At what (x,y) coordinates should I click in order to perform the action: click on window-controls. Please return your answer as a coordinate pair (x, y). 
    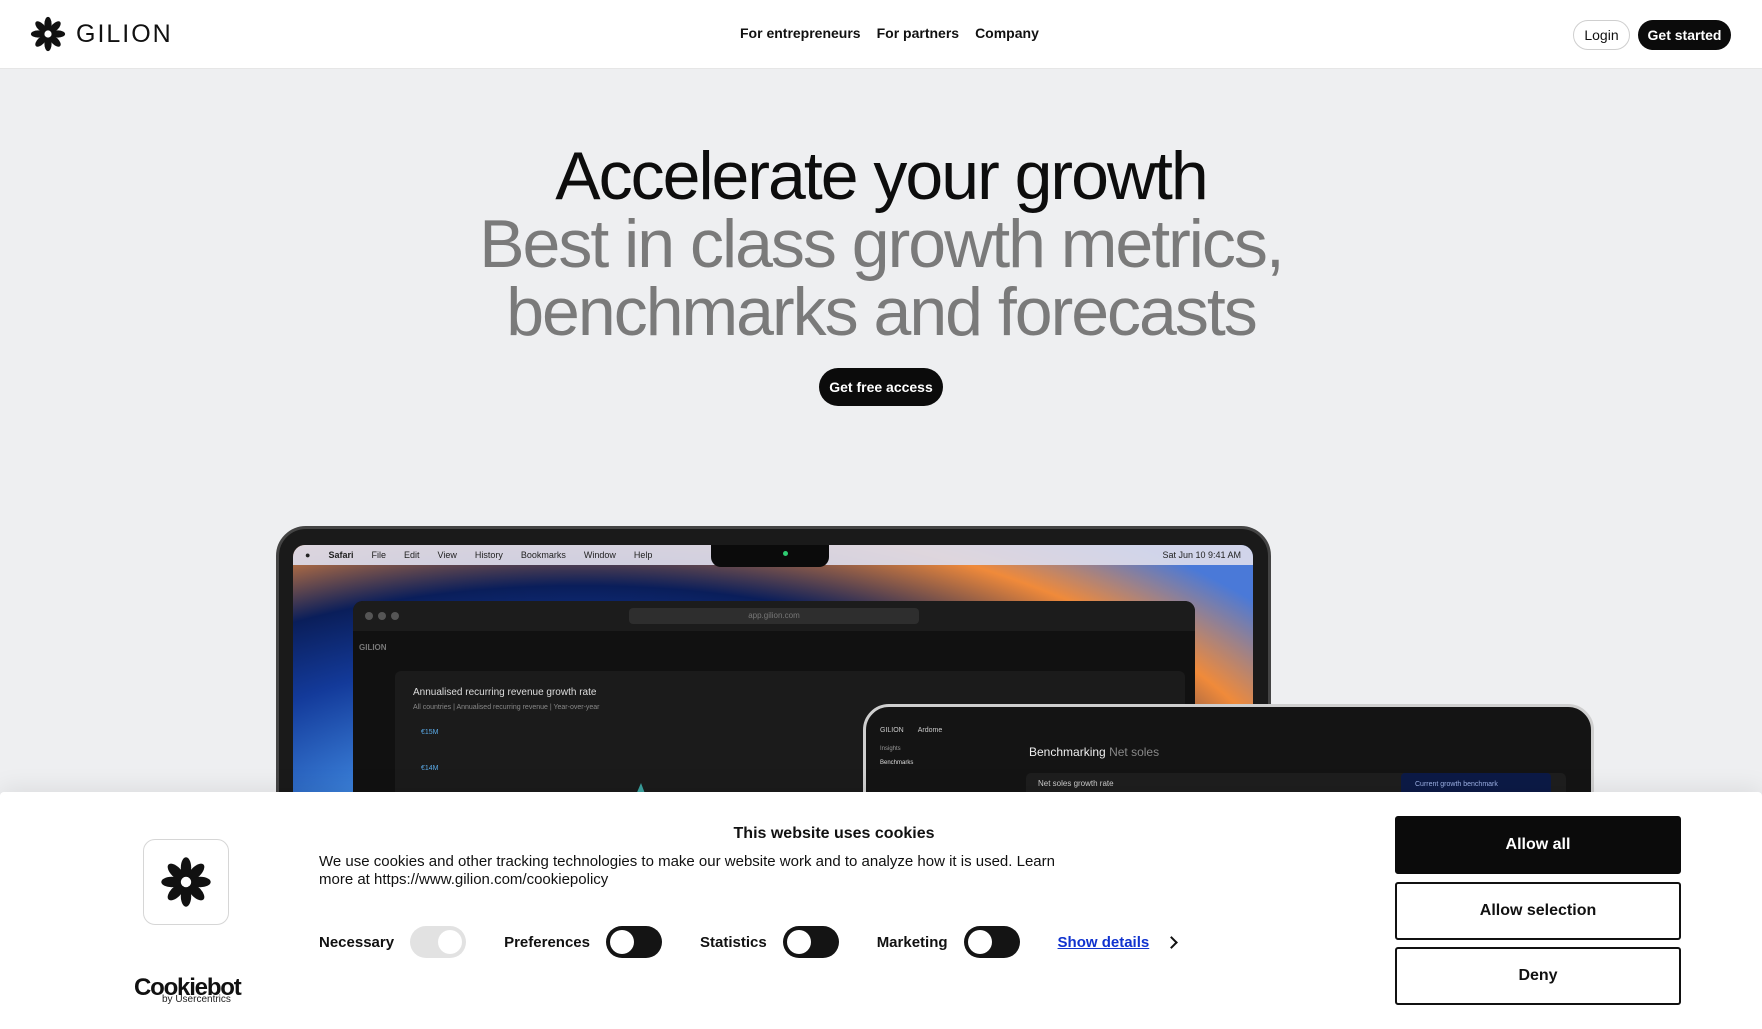
    Looking at the image, I should click on (382, 616).